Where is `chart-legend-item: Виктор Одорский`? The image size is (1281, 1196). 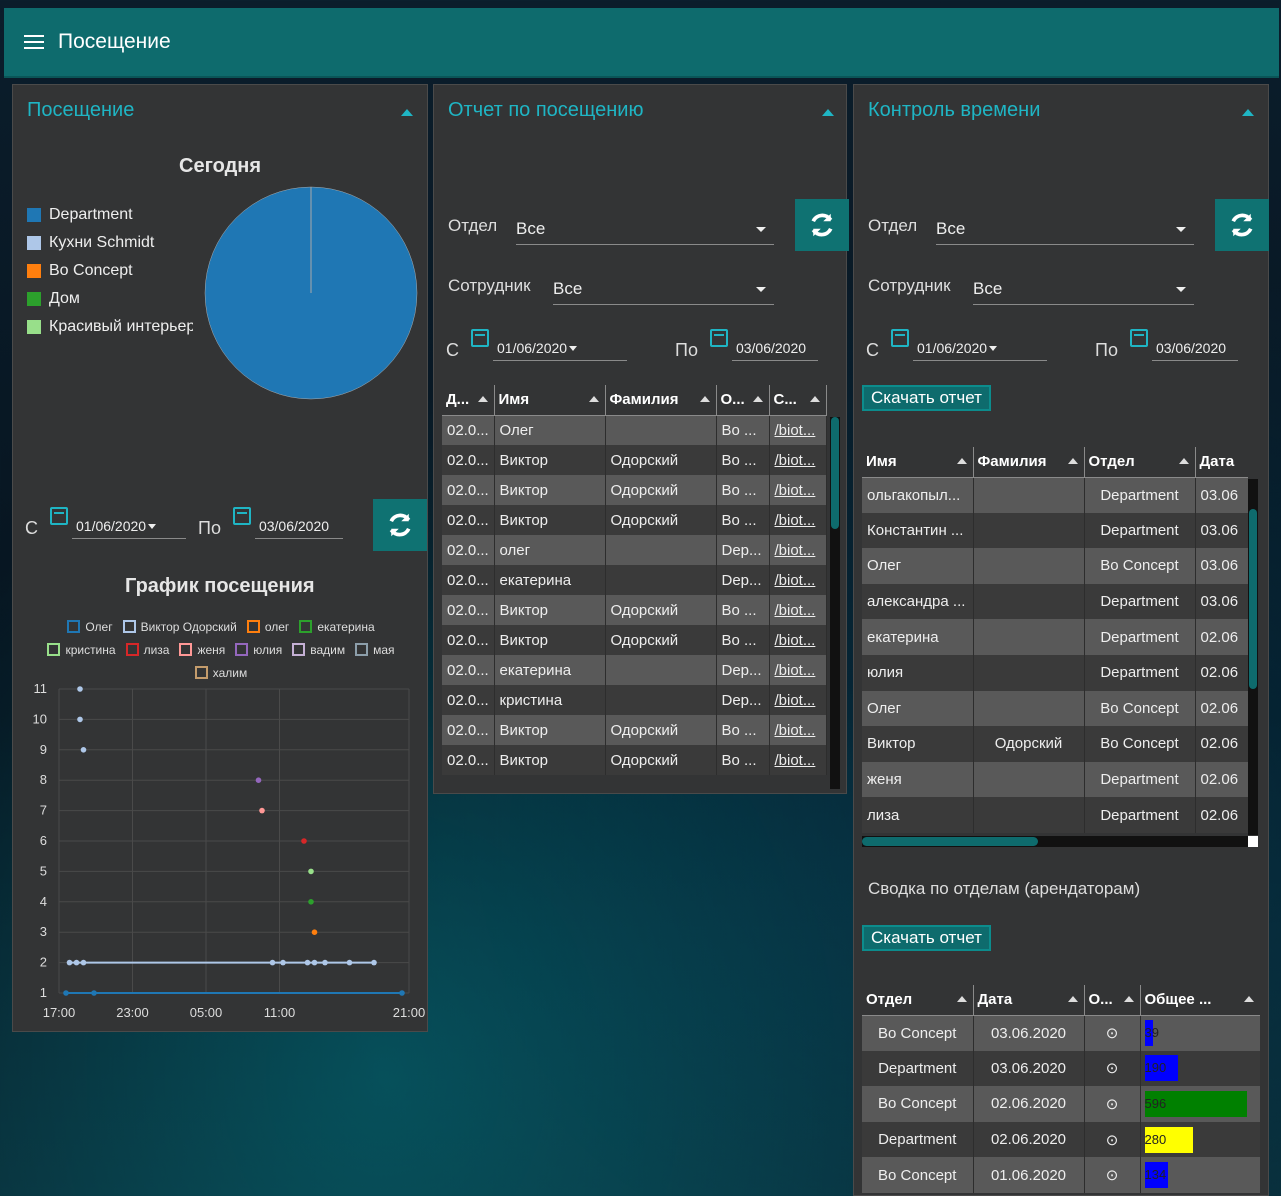 chart-legend-item: Виктор Одорский is located at coordinates (179, 626).